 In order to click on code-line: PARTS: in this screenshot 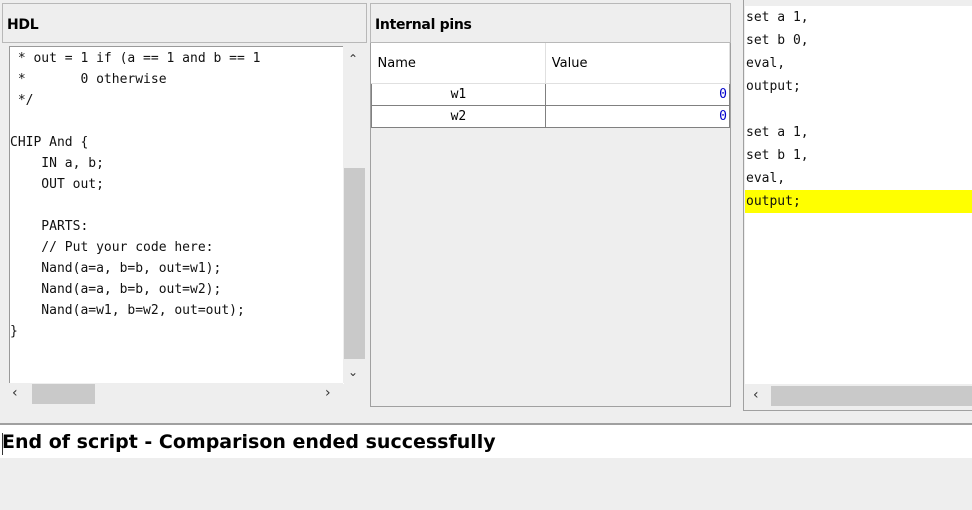, I will do `click(49, 226)`.